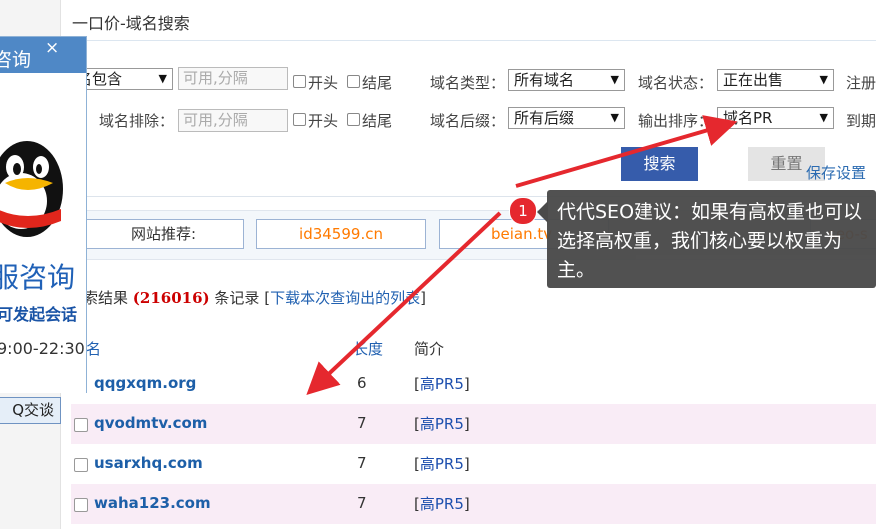 The image size is (876, 529). What do you see at coordinates (626, 151) in the screenshot?
I see `arrow-to-sort` at bounding box center [626, 151].